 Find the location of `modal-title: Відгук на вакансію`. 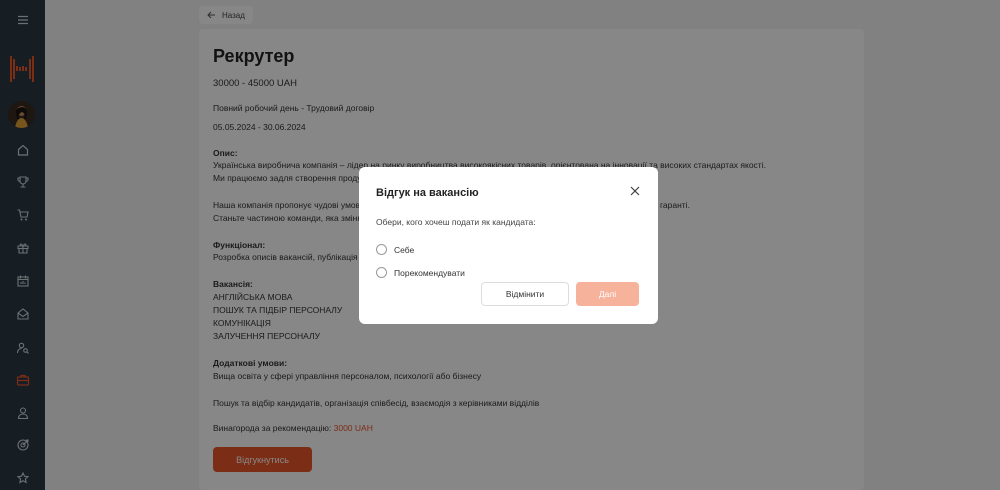

modal-title: Відгук на вакансію is located at coordinates (427, 193).